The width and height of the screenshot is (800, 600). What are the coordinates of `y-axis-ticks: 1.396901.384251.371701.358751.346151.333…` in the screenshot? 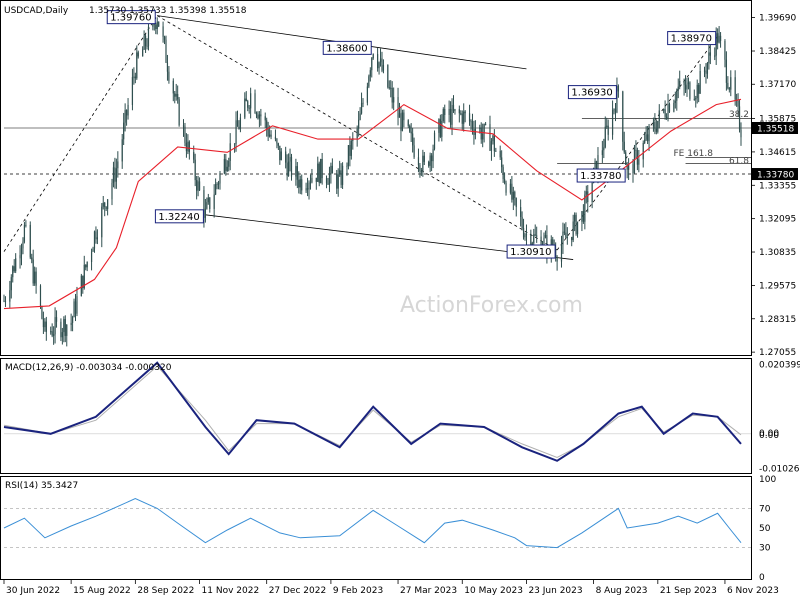 It's located at (774, 186).